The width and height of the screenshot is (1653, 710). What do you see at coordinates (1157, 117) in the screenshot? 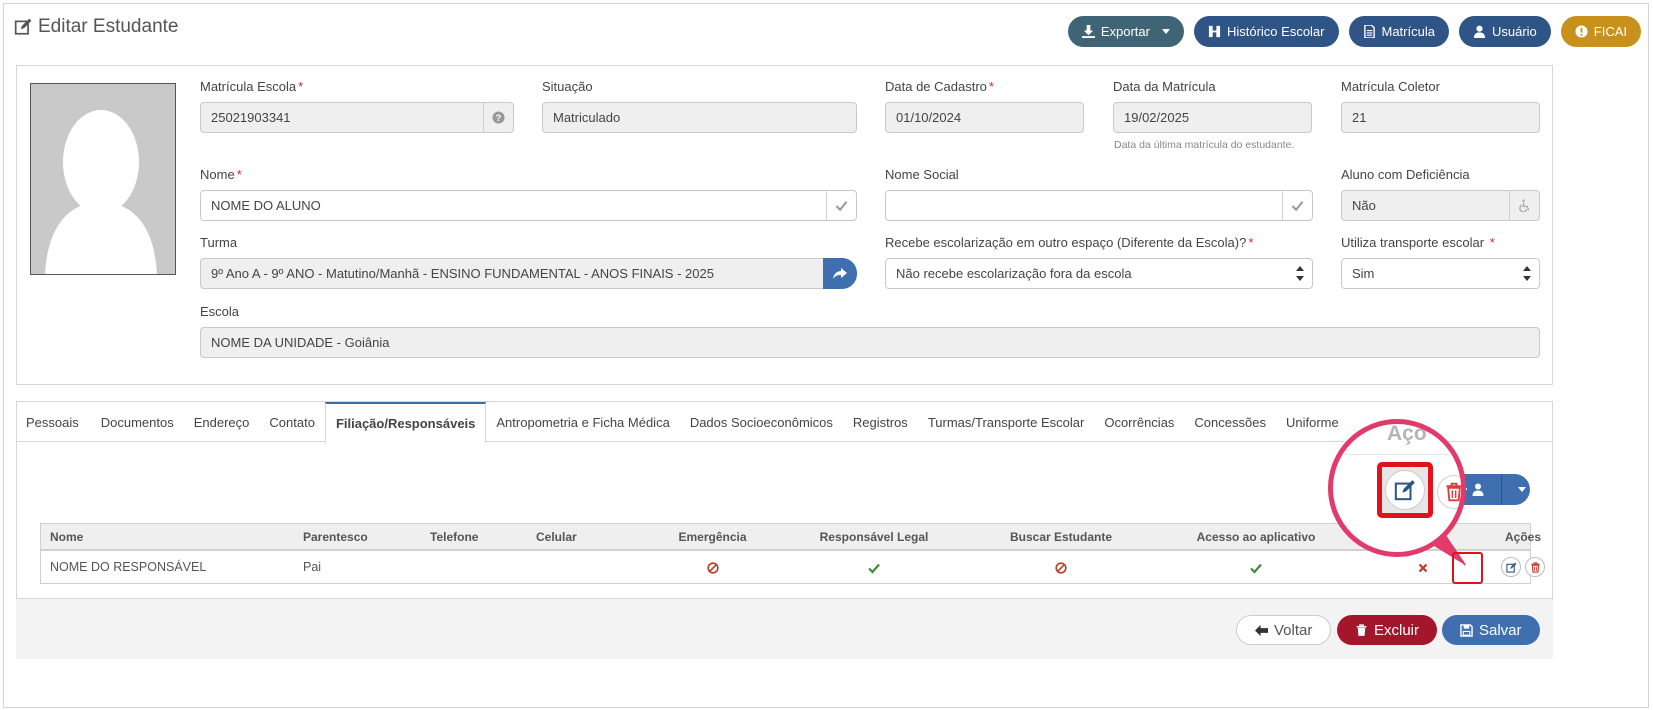
I see `data-matricula-value: 19/02/2025` at bounding box center [1157, 117].